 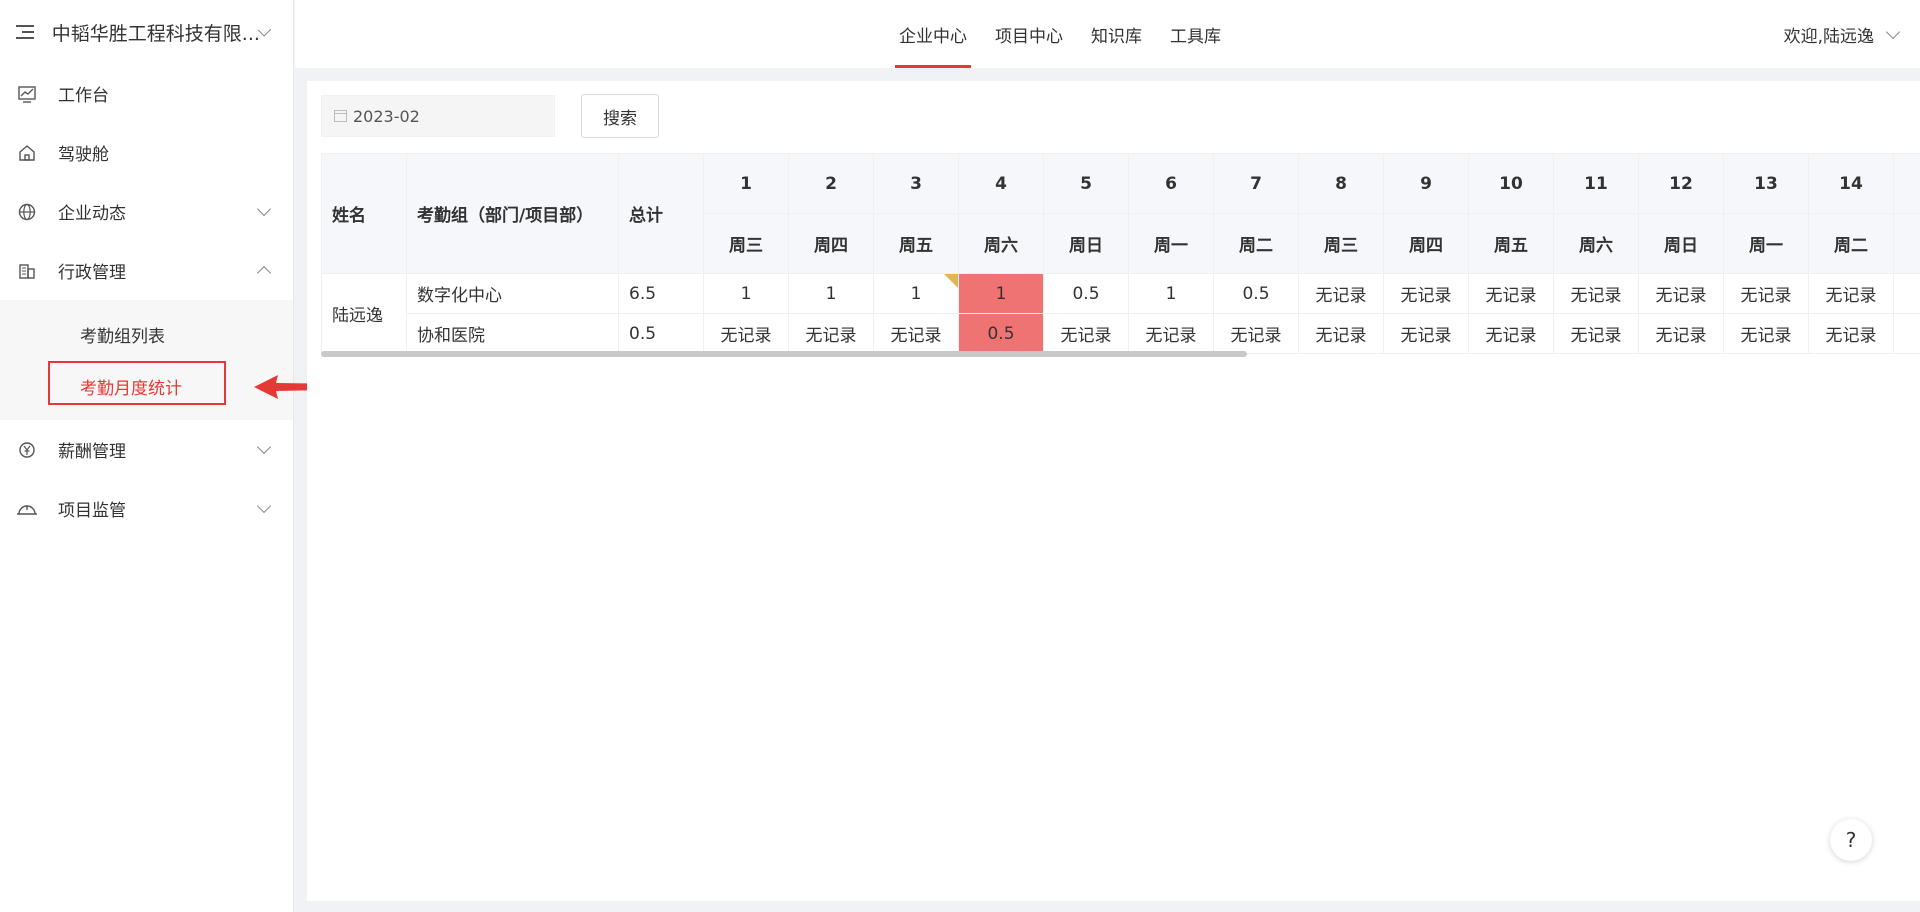 I want to click on column-header-day: 3, so click(x=916, y=183).